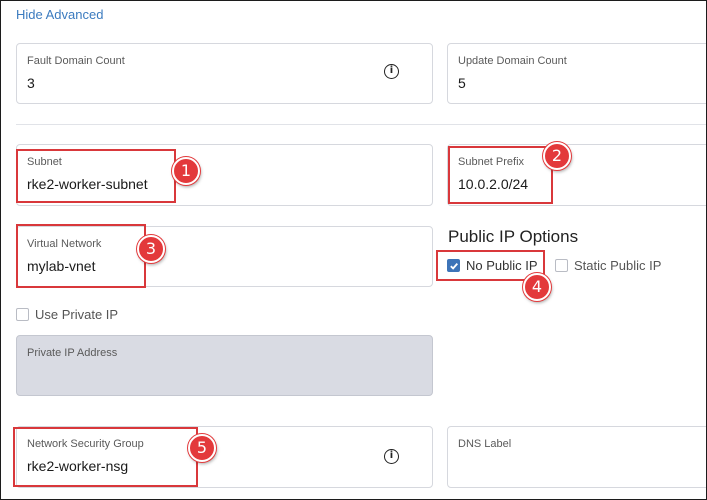 This screenshot has width=707, height=500. I want to click on static-public-ip-checkbox, so click(561, 265).